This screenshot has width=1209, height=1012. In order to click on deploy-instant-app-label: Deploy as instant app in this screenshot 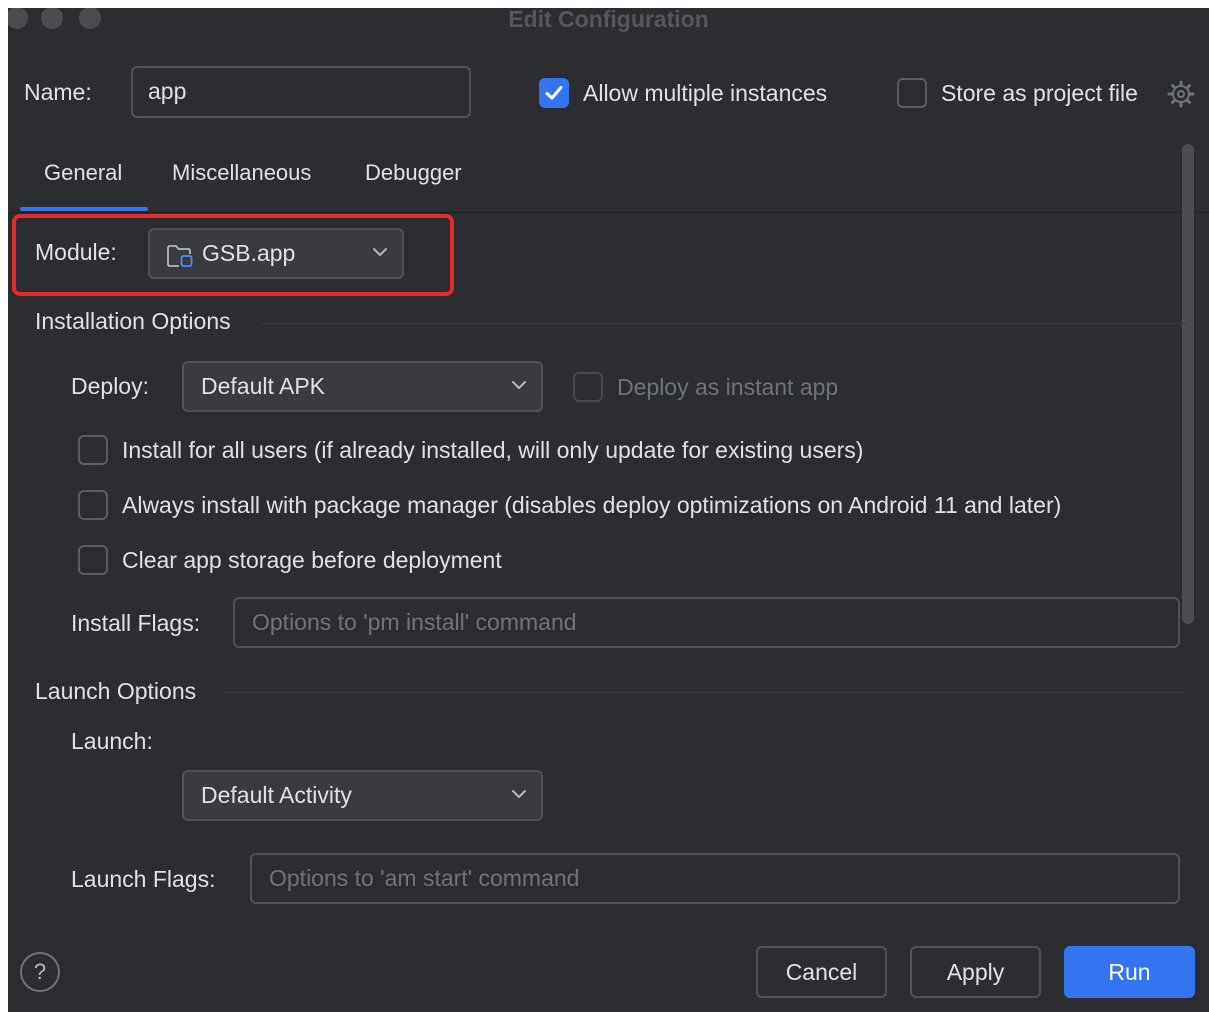, I will do `click(728, 387)`.